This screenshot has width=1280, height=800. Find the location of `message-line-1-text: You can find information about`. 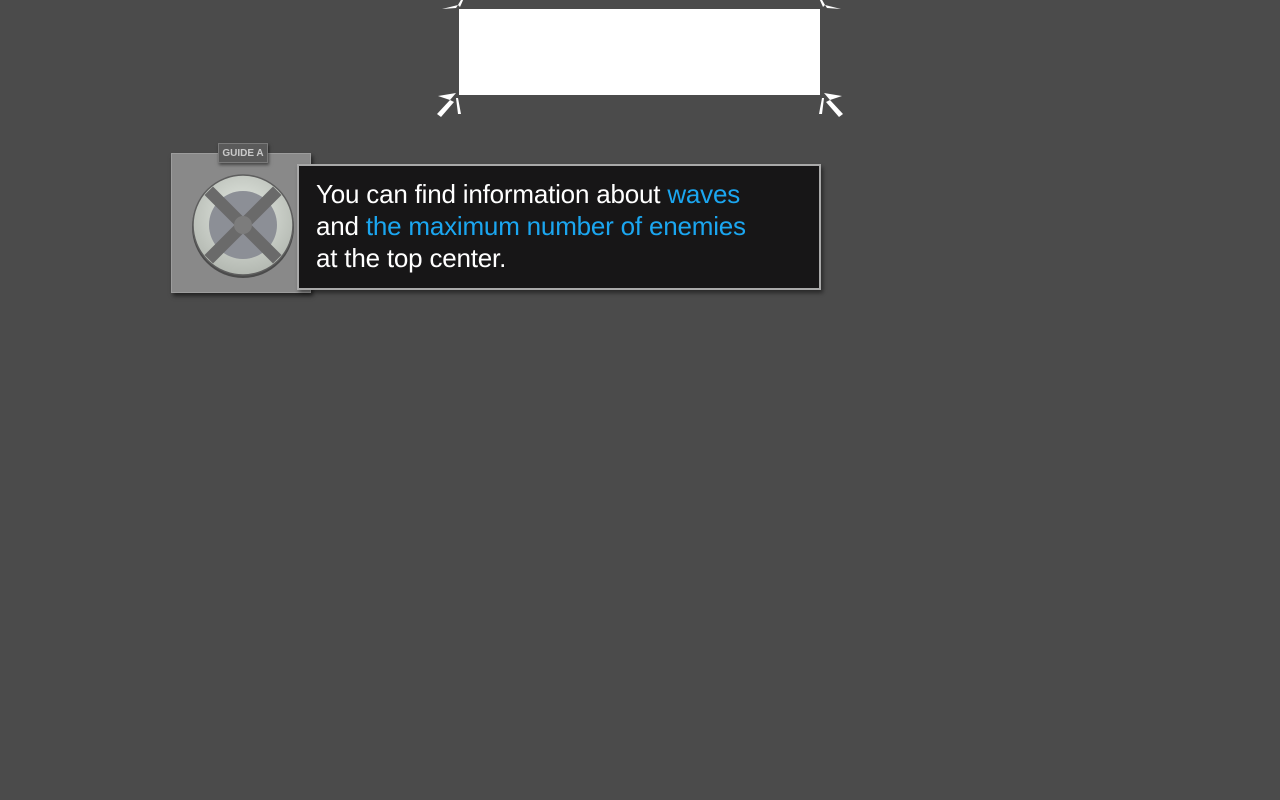

message-line-1-text: You can find information about is located at coordinates (492, 194).